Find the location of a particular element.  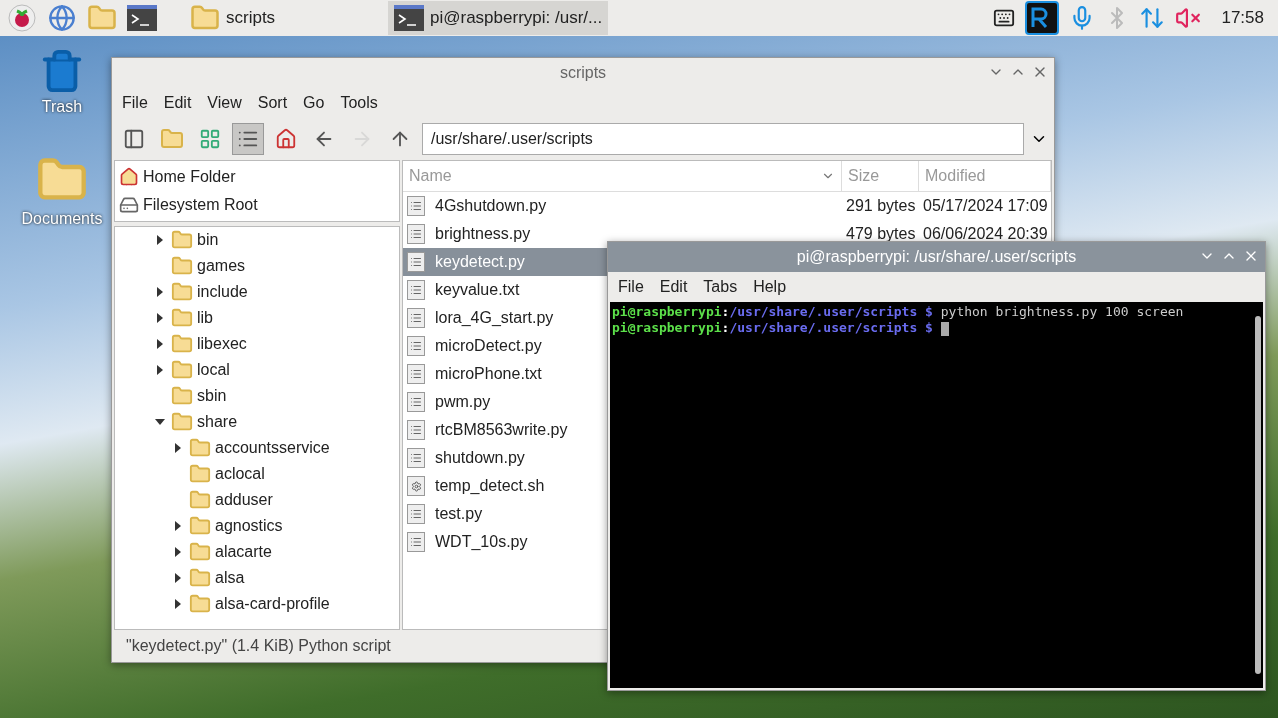

tree-item: alsa is located at coordinates (230, 578).